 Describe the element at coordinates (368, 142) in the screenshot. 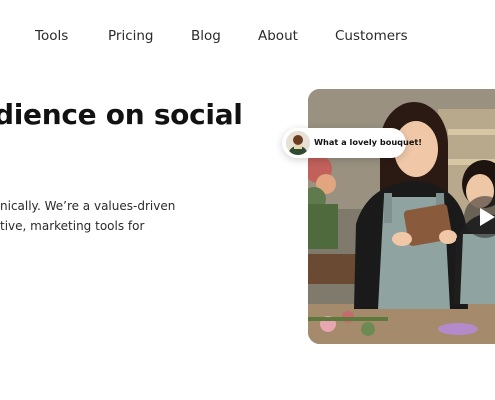

I see `chat-bubble-text: What a lovely bouquet!` at that location.